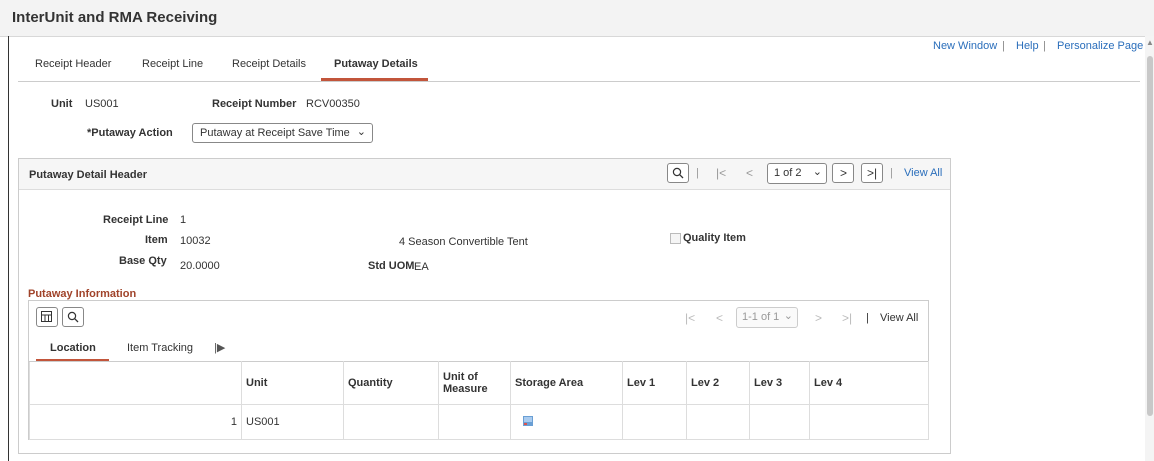 This screenshot has height=461, width=1154. I want to click on quality-item-label: Quality Item, so click(714, 238).